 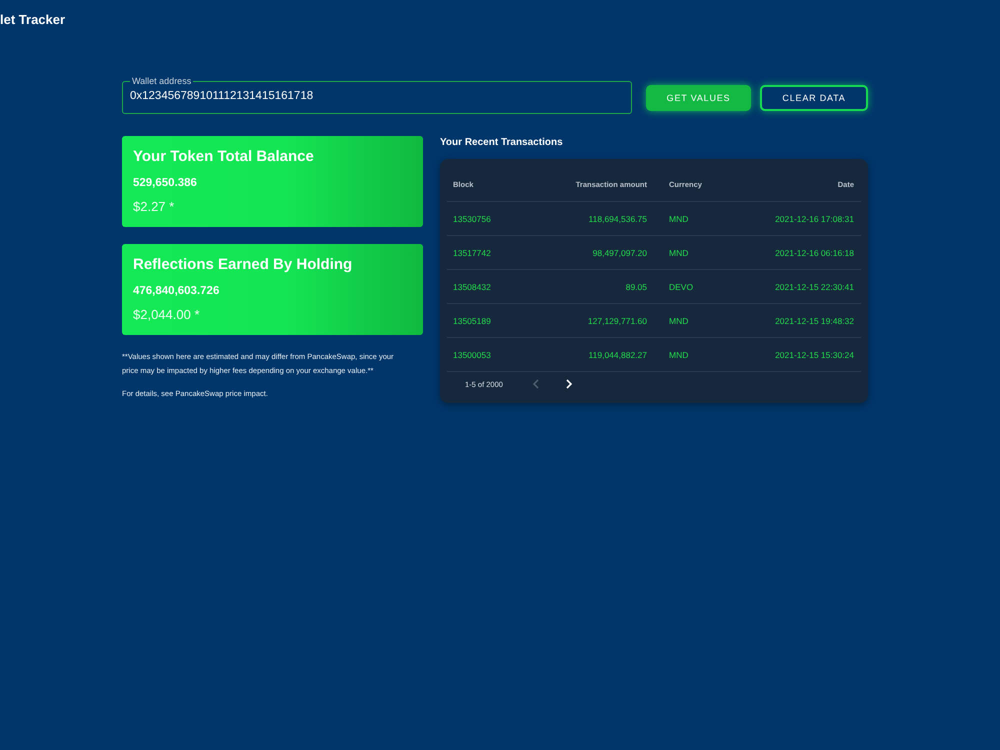 I want to click on currency-cell-text: DEVO, so click(x=681, y=287).